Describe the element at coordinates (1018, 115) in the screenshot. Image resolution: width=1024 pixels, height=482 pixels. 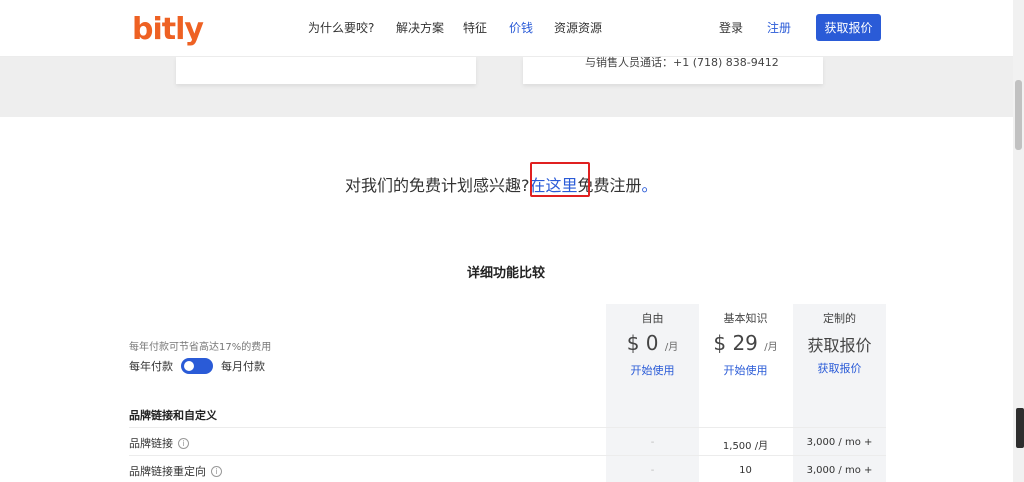
I see `scrollbar-thumb` at that location.